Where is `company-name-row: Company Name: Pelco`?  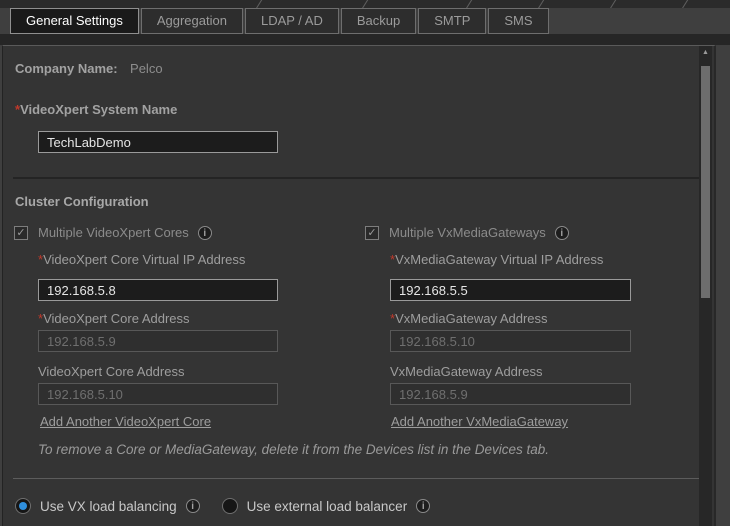 company-name-row: Company Name: Pelco is located at coordinates (89, 69).